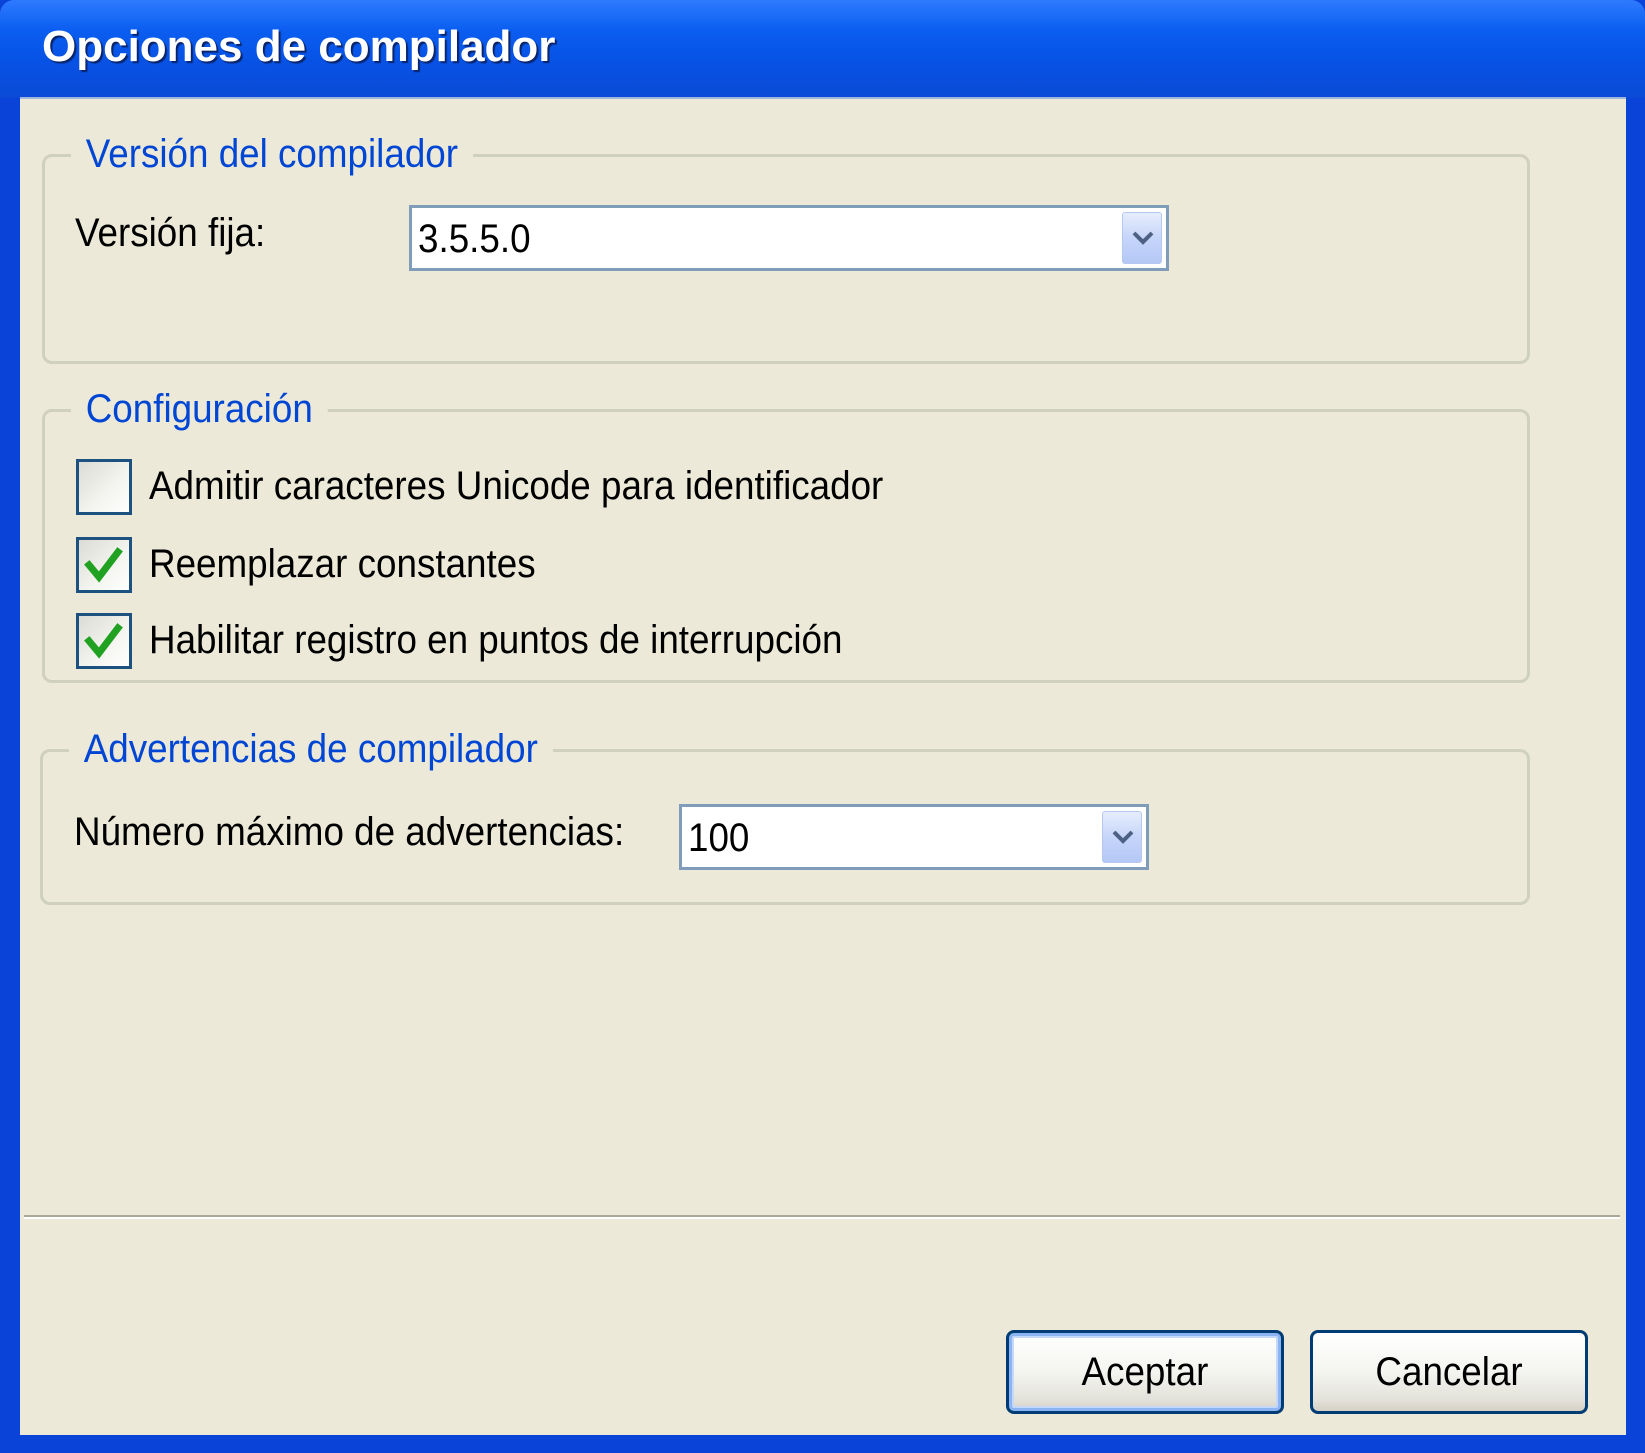 This screenshot has width=1645, height=1453. I want to click on fixed-version-combobox: 3.5.5.0, so click(789, 238).